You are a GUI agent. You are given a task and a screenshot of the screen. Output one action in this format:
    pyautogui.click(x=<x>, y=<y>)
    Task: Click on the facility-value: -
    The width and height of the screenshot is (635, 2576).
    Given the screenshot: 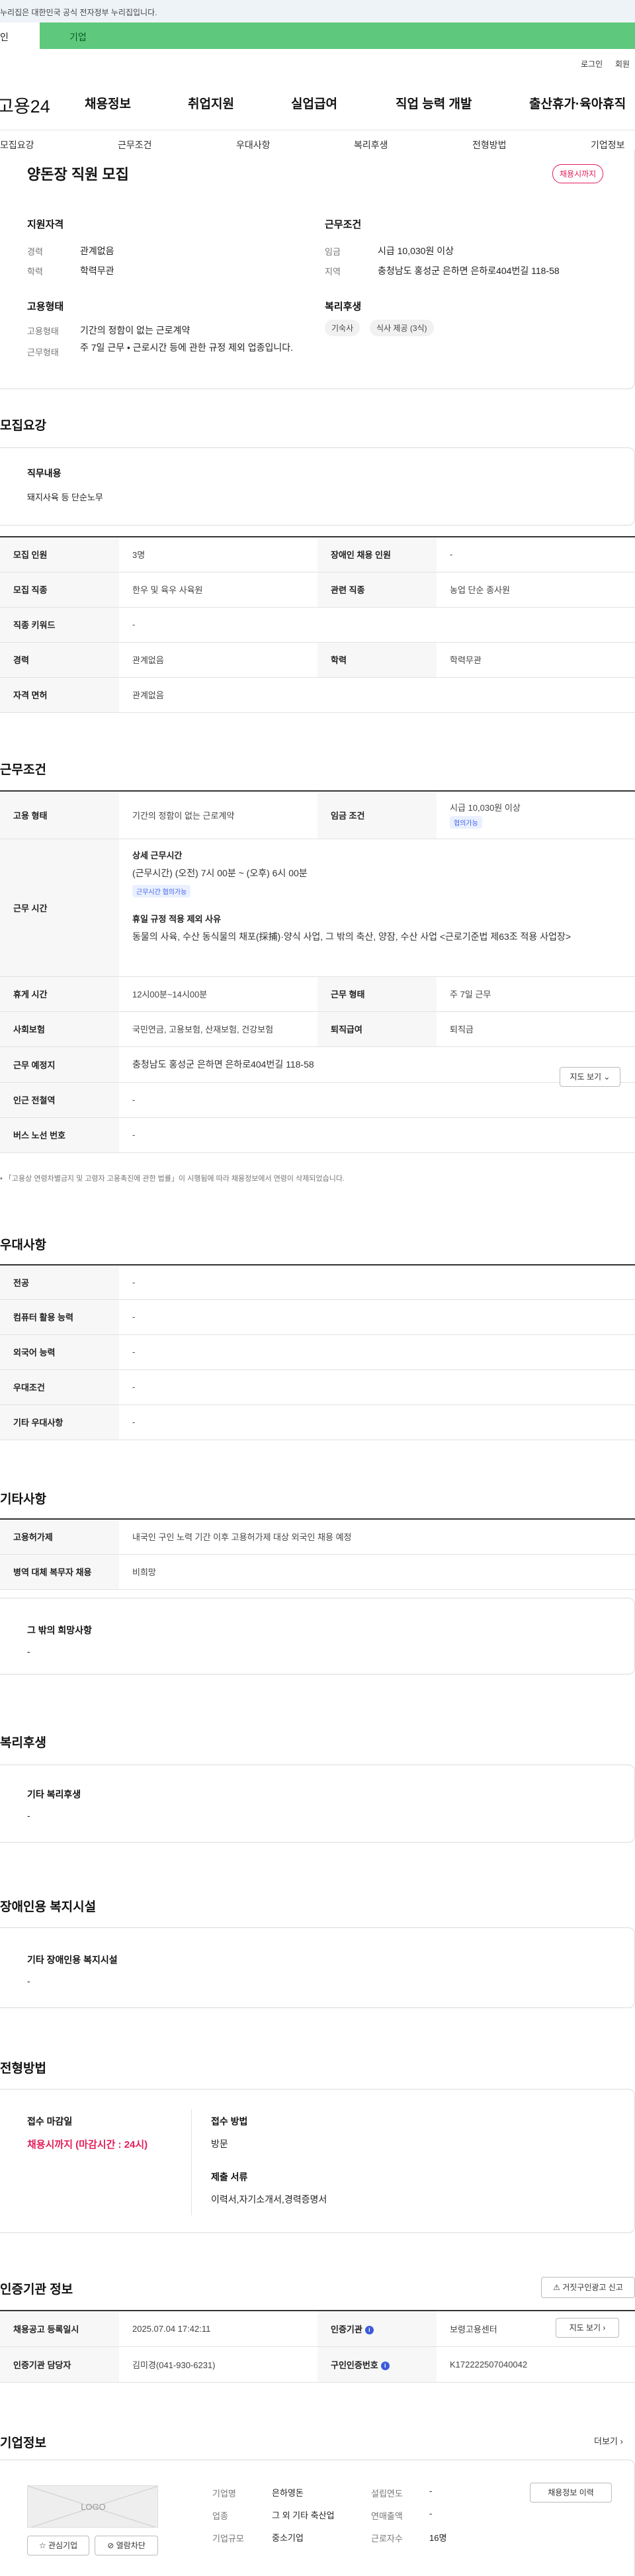 What is the action you would take?
    pyautogui.click(x=29, y=1981)
    